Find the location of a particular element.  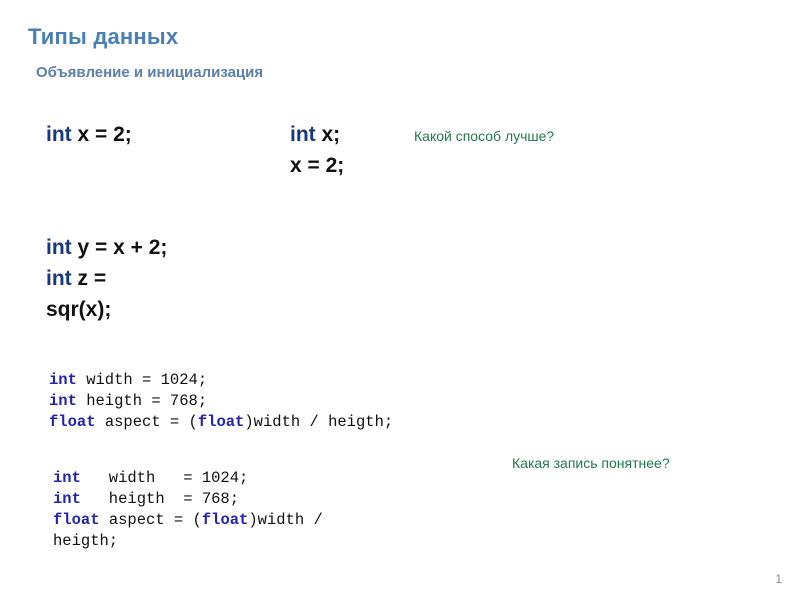

code-text: y = x + 2; is located at coordinates (119, 247).